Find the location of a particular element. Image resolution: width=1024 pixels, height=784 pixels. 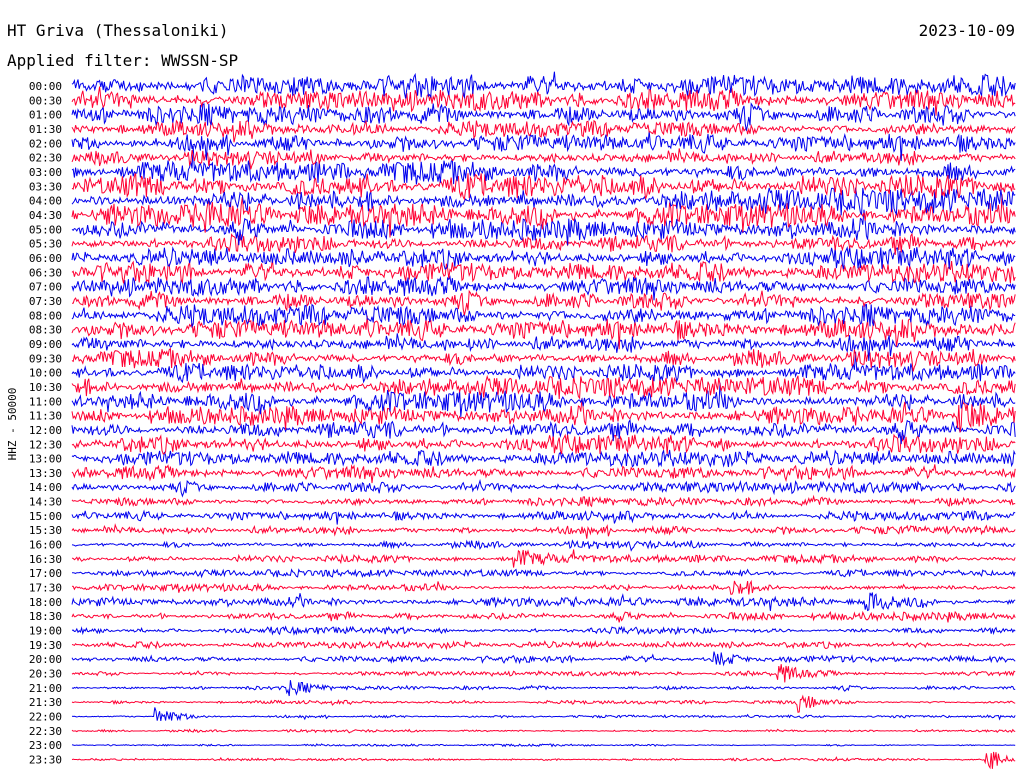

time-label: 21:00 is located at coordinates (45, 688).